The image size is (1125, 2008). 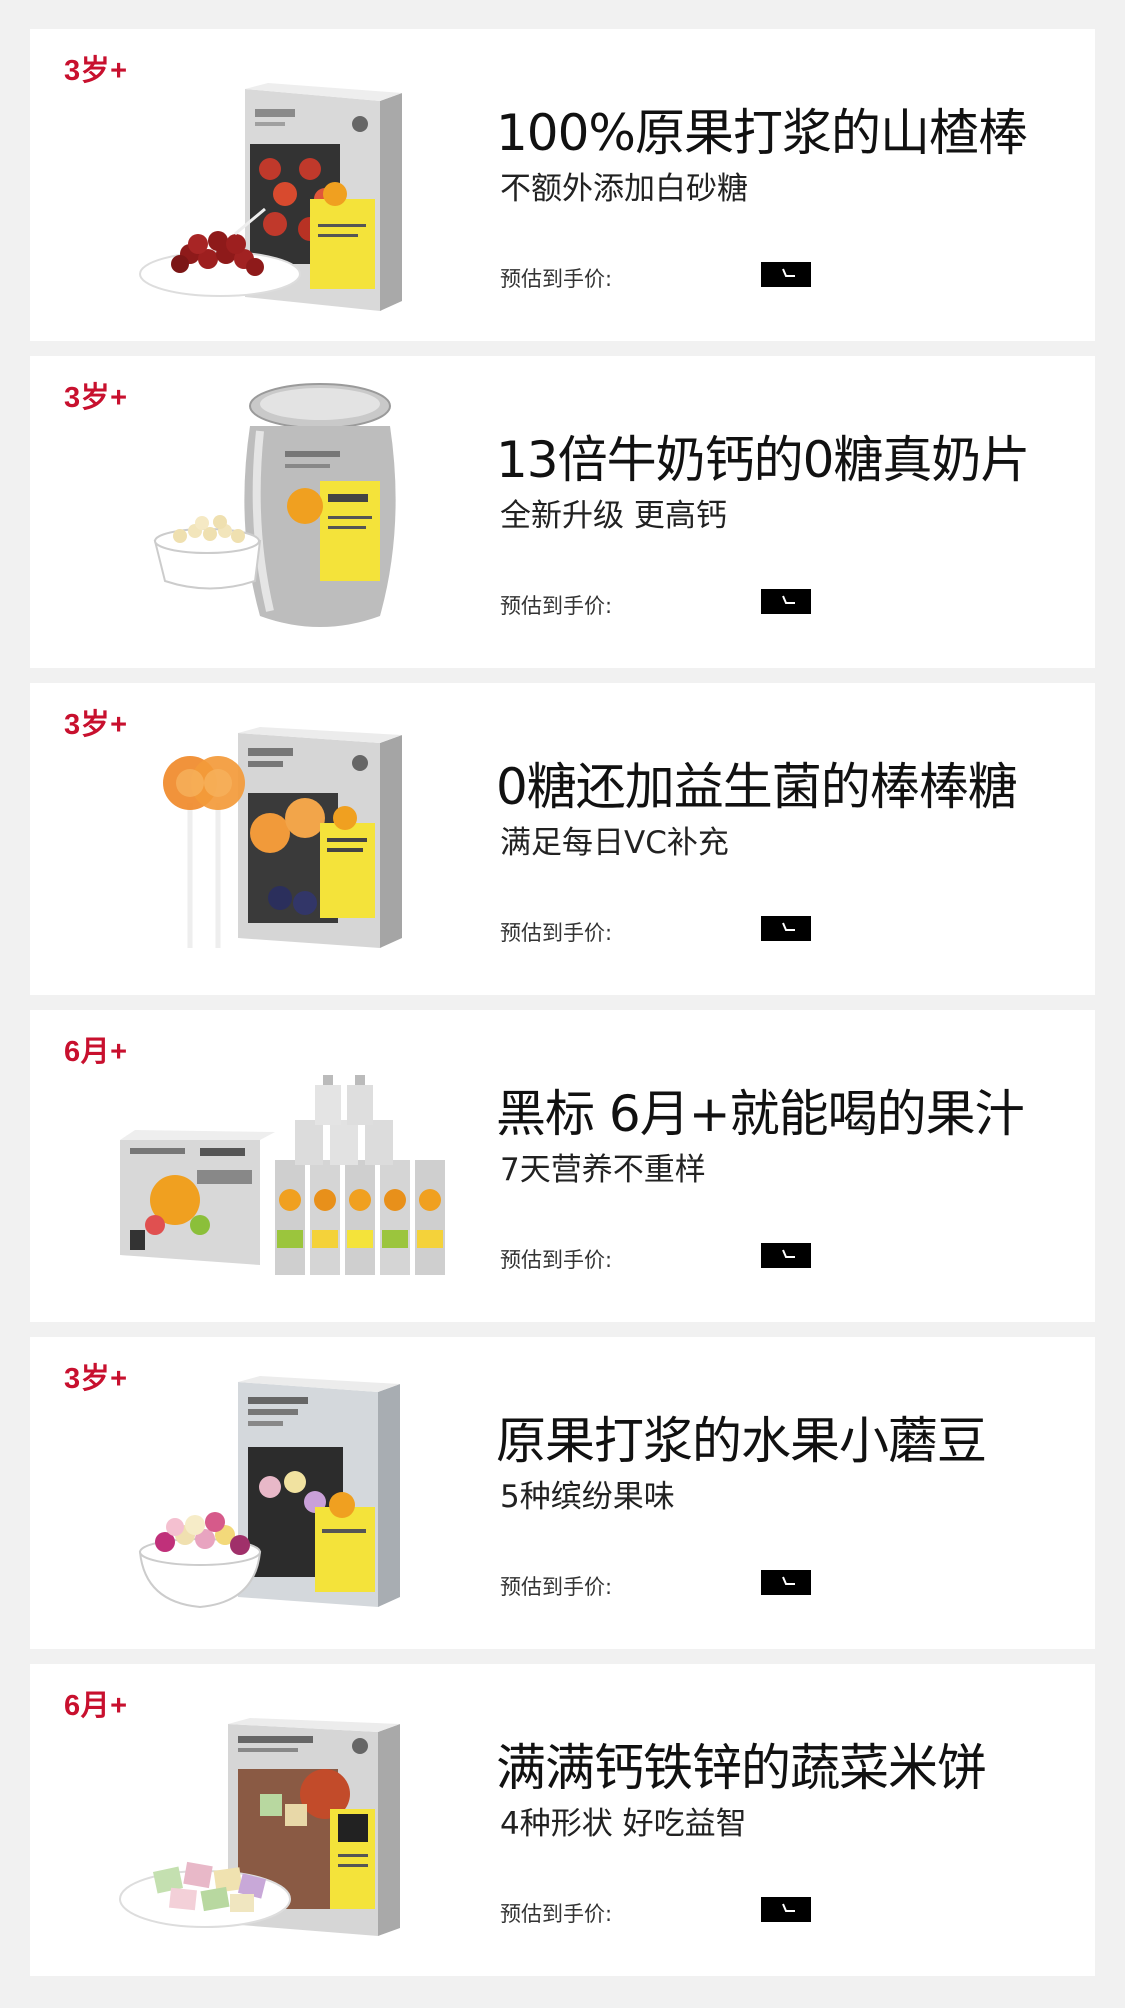 What do you see at coordinates (741, 1768) in the screenshot?
I see `product-title: 满满钙铁锌的蔬菜米饼` at bounding box center [741, 1768].